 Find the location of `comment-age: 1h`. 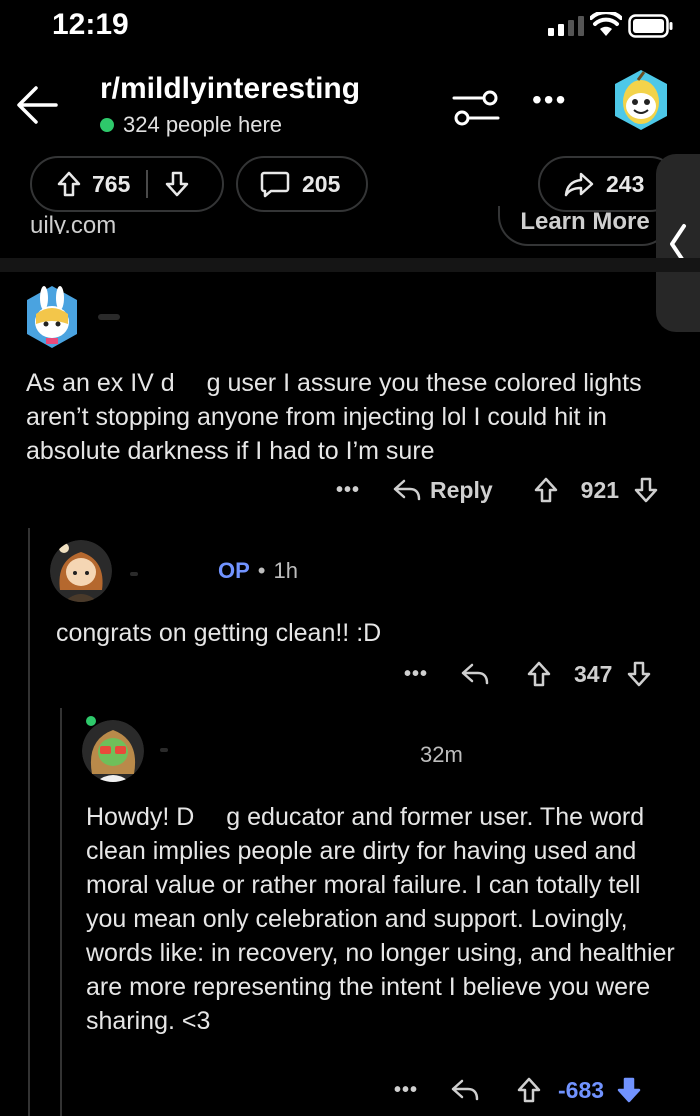

comment-age: 1h is located at coordinates (285, 570).